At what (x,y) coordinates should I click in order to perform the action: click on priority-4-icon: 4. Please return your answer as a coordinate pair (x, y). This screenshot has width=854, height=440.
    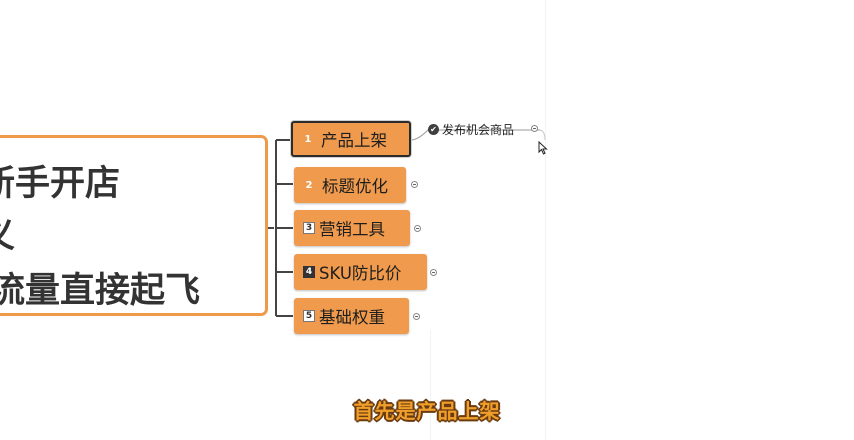
    Looking at the image, I should click on (309, 272).